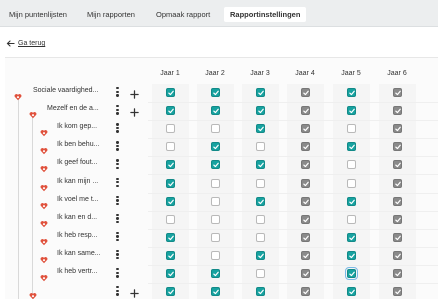 This screenshot has width=438, height=299. Describe the element at coordinates (265, 14) in the screenshot. I see `tab-rapportinstellingen: Rapportinstellingen` at that location.